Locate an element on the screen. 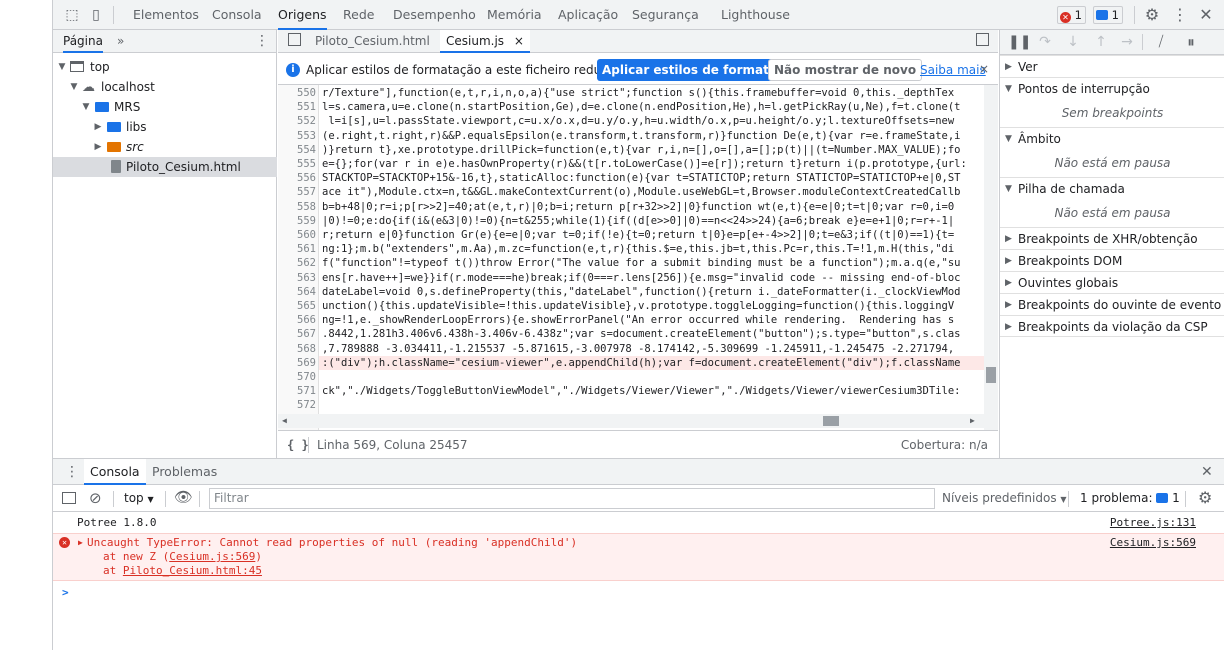 The height and width of the screenshot is (650, 1224). more-menu-icon: ⋮ is located at coordinates (1180, 15).